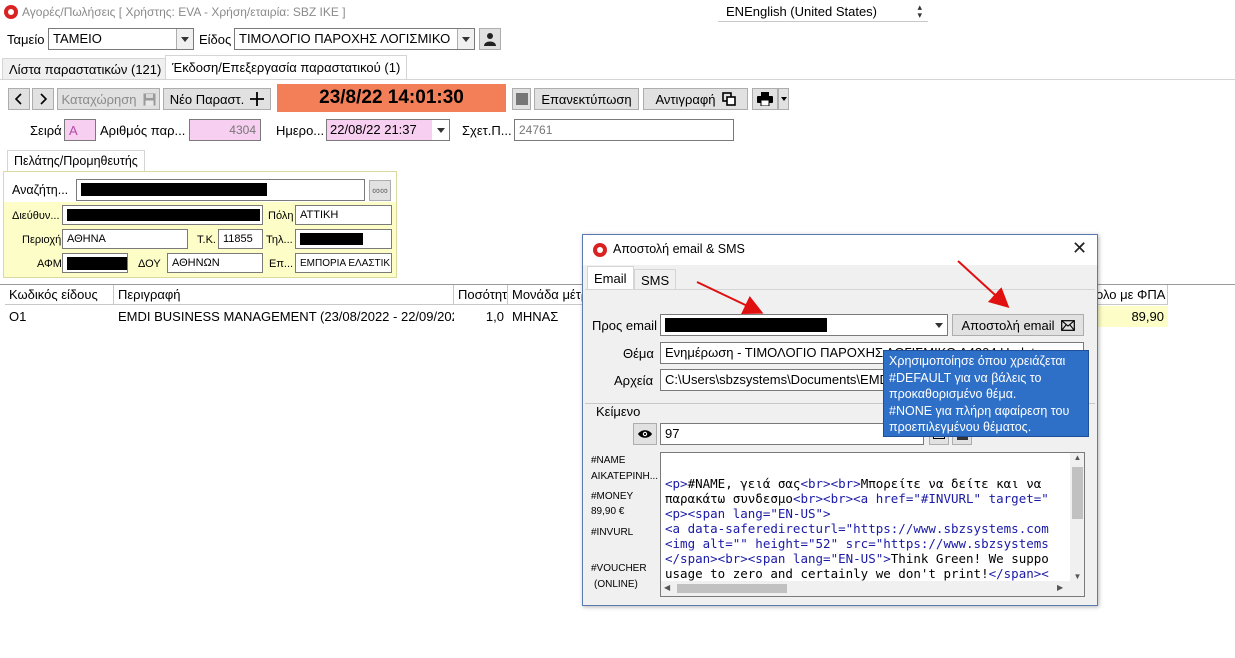 This screenshot has height=658, width=1235. Describe the element at coordinates (624, 130) in the screenshot. I see `related-field: 24761` at that location.